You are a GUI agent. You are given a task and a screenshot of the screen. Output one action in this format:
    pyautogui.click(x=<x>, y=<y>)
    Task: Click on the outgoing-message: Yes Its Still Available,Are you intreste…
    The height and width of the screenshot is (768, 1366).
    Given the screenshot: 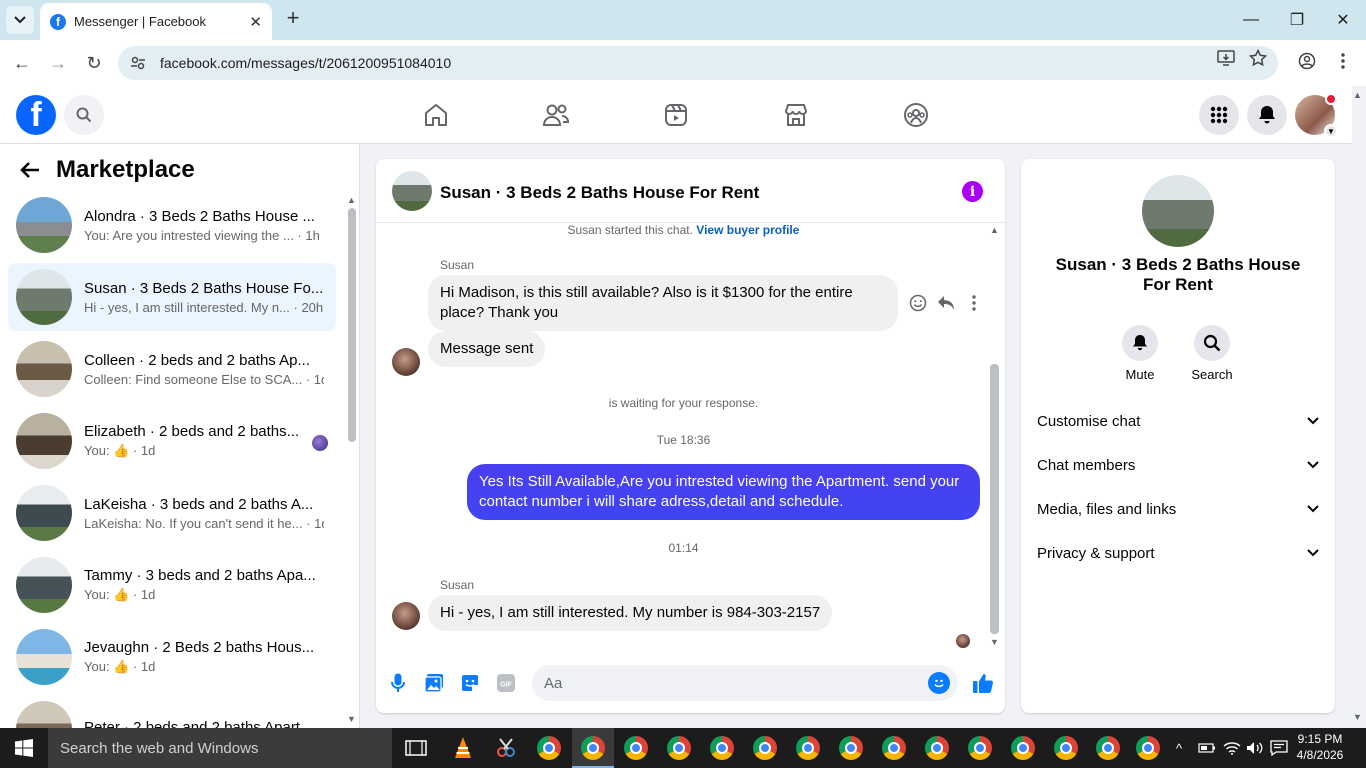 What is the action you would take?
    pyautogui.click(x=723, y=492)
    